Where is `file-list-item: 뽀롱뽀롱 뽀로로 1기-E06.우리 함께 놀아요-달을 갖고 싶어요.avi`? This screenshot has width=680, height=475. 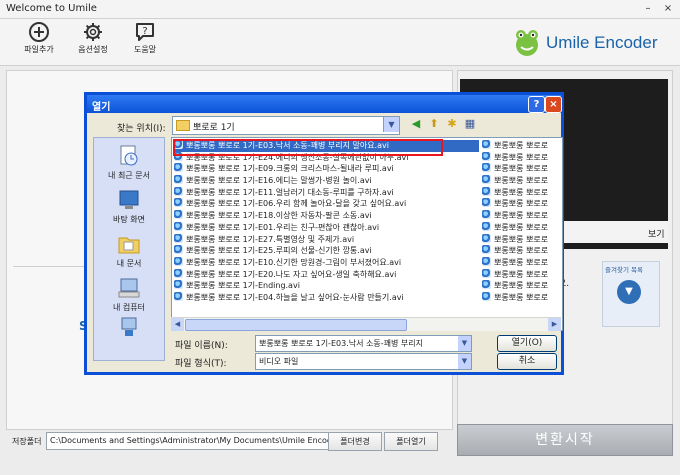
file-list-item: 뽀롱뽀롱 뽀로로 1기-E06.우리 함께 놀아요-달을 갖고 싶어요.avi is located at coordinates (326, 204).